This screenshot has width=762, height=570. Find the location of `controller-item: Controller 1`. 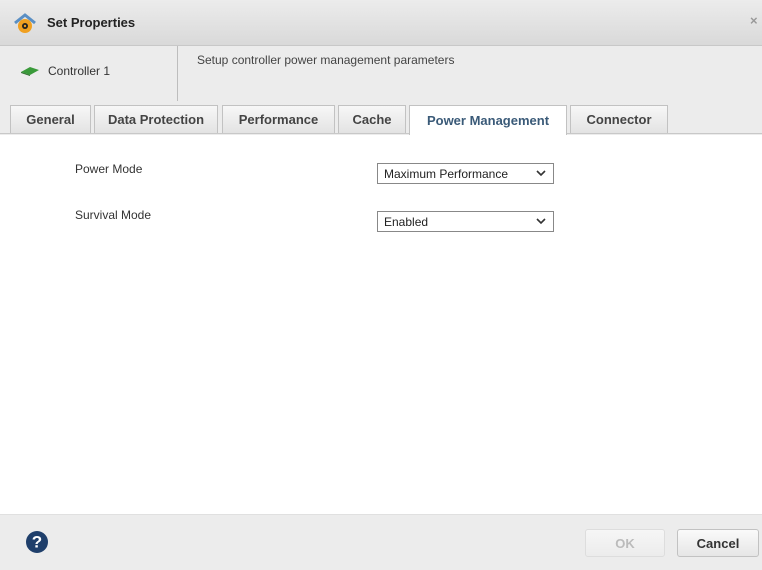

controller-item: Controller 1 is located at coordinates (65, 71).